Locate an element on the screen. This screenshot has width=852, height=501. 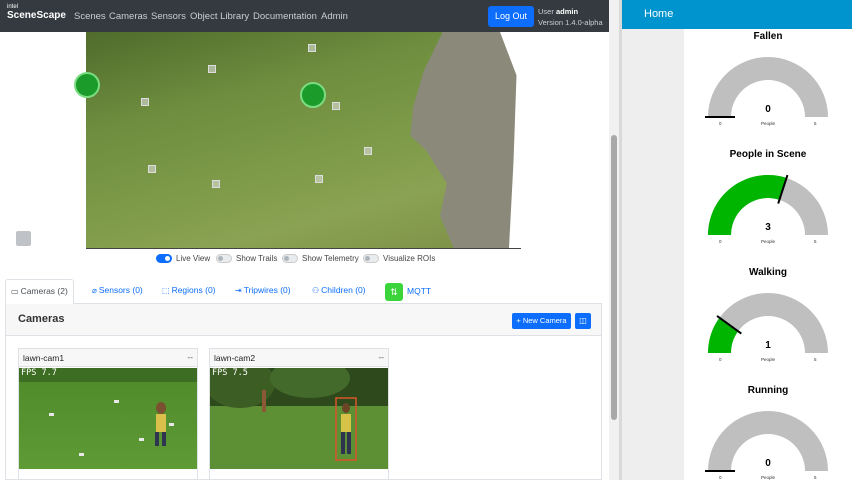
fps-label: FPS 7.5 is located at coordinates (230, 373).